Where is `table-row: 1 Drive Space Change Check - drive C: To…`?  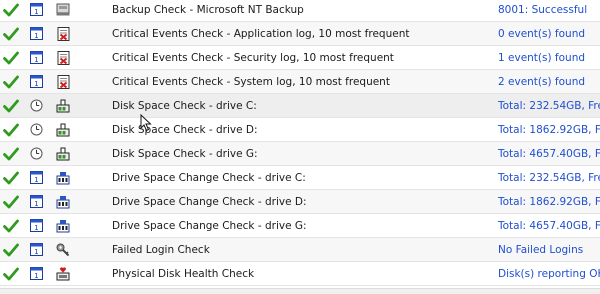 table-row: 1 Drive Space Change Check - drive C: To… is located at coordinates (300, 178).